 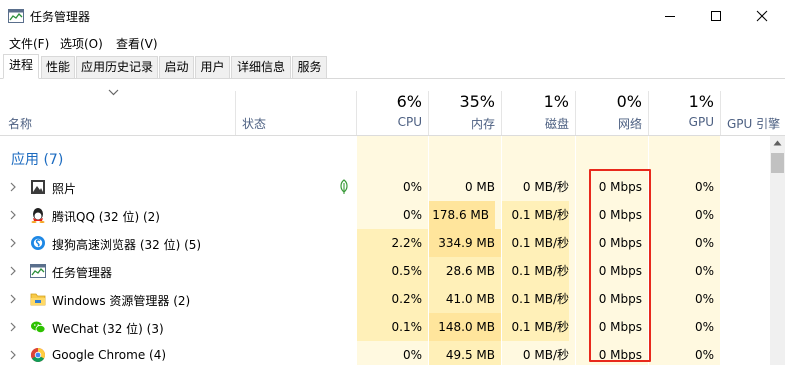 I want to click on tab-startup: 启动, so click(x=176, y=67).